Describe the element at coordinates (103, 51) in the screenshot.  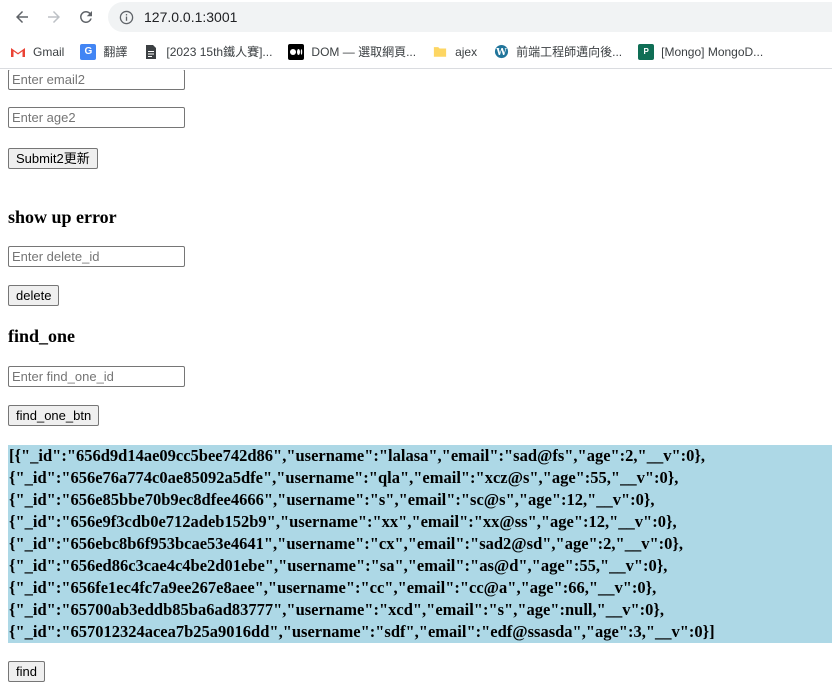
I see `bookmark-translate: G 翻譯` at that location.